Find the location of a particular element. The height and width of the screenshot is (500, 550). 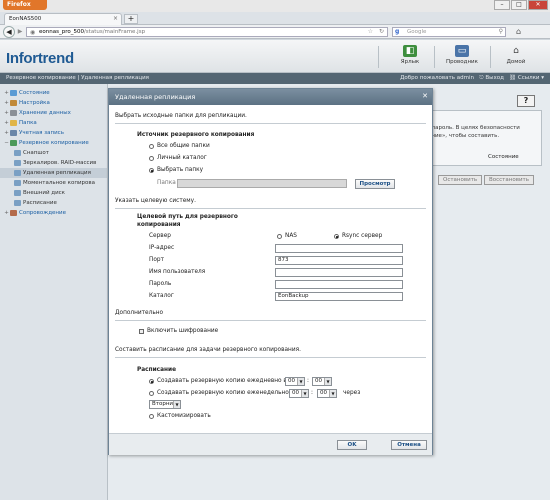

radio-weekly is located at coordinates (151, 393).